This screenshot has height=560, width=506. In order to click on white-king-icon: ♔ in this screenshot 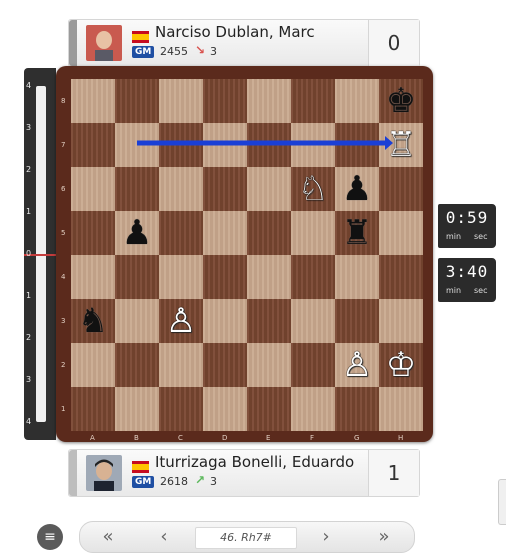, I will do `click(401, 365)`.